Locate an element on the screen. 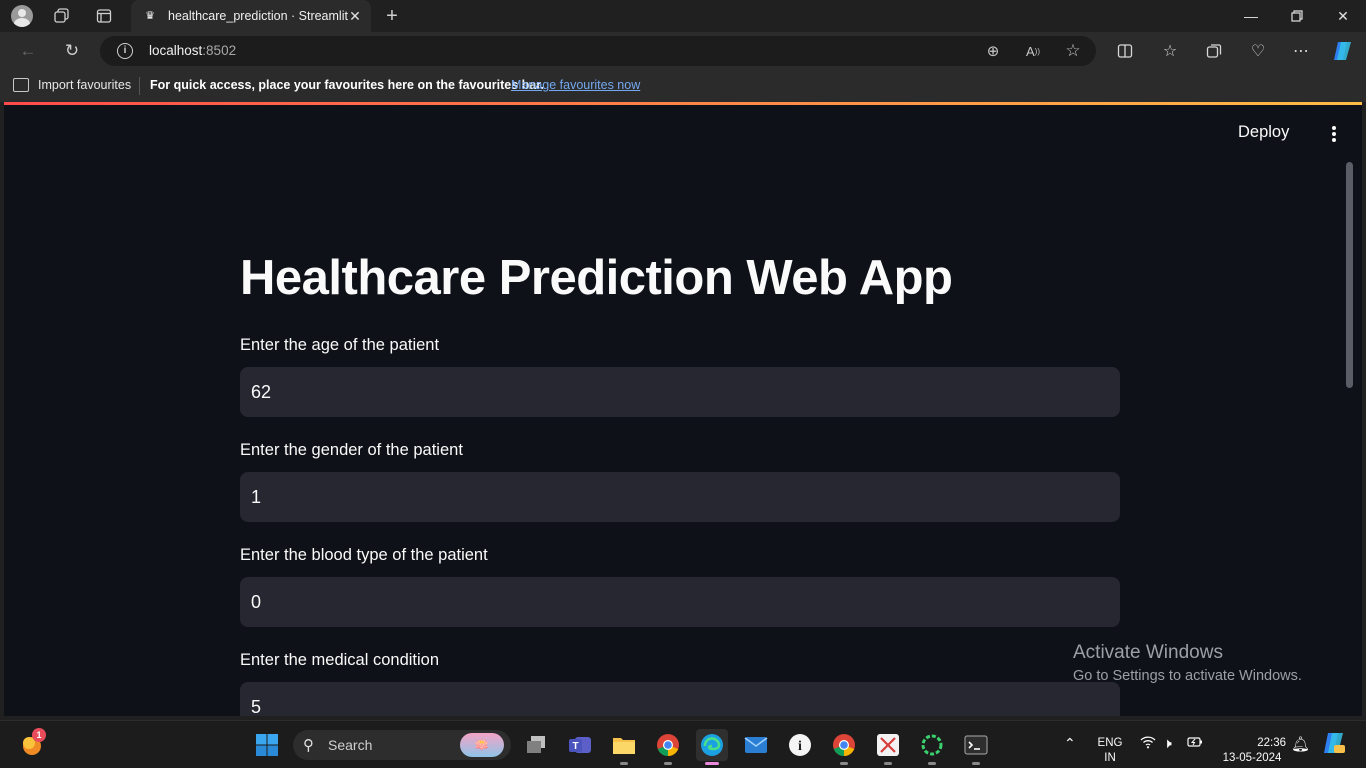 This screenshot has height=768, width=1366. gender-label: Enter the gender of the patient is located at coordinates (351, 450).